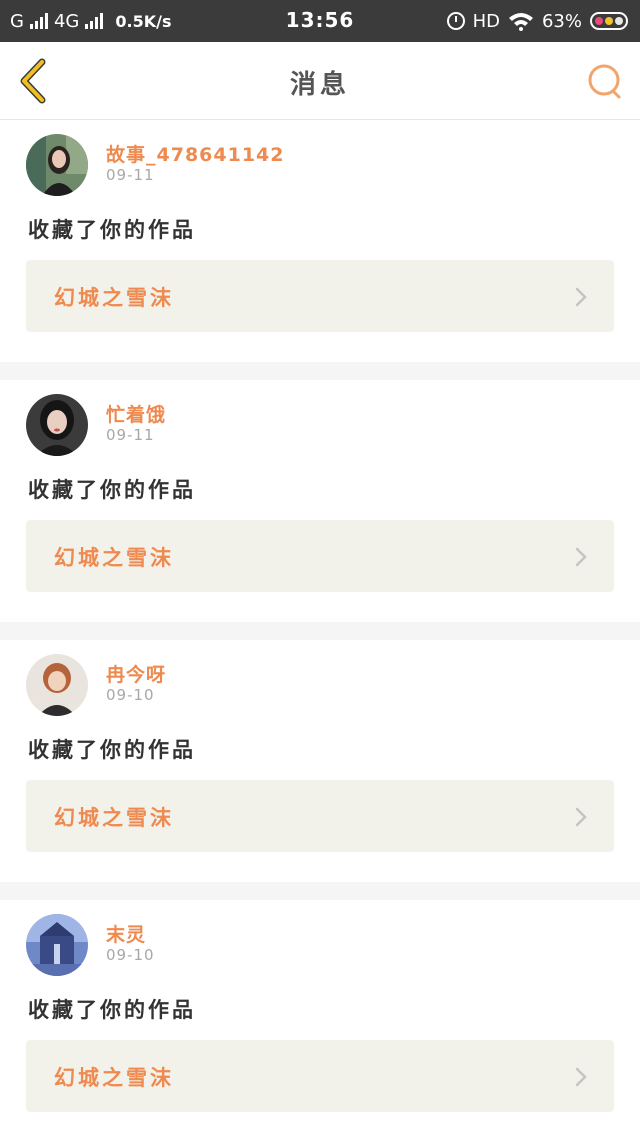 This screenshot has width=640, height=1138. I want to click on nav-bar: 消息, so click(320, 81).